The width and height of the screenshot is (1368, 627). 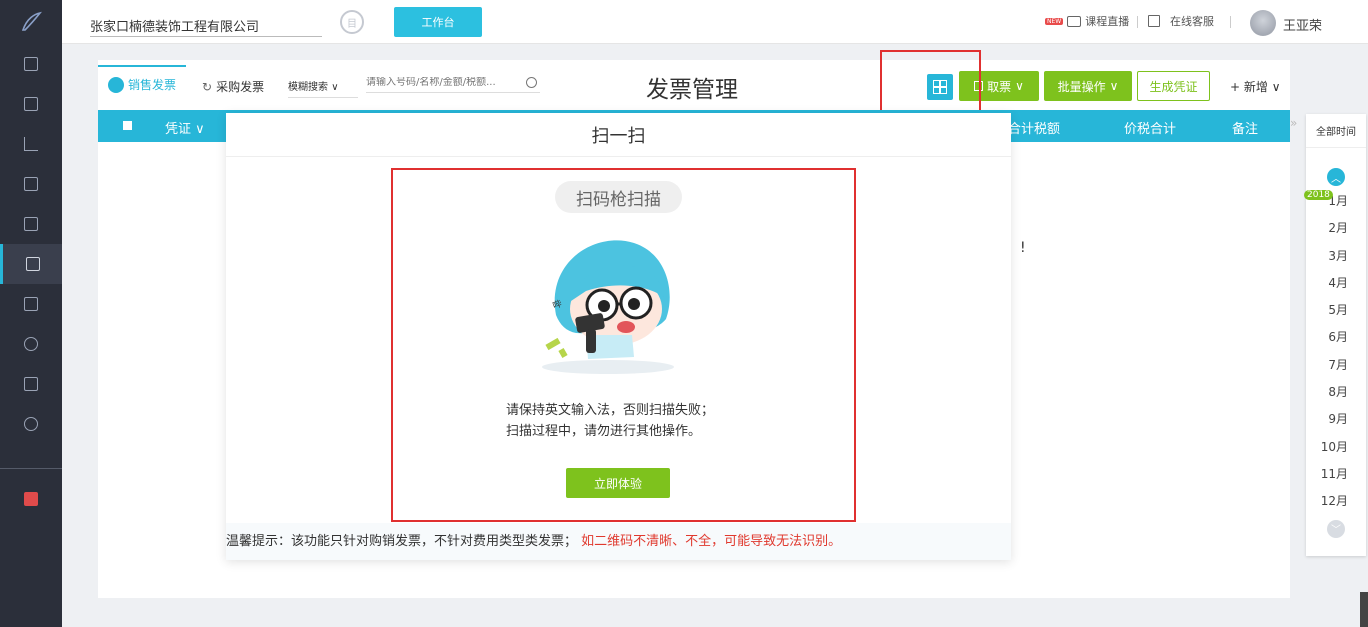 I want to click on month-item: 7月, so click(x=1336, y=365).